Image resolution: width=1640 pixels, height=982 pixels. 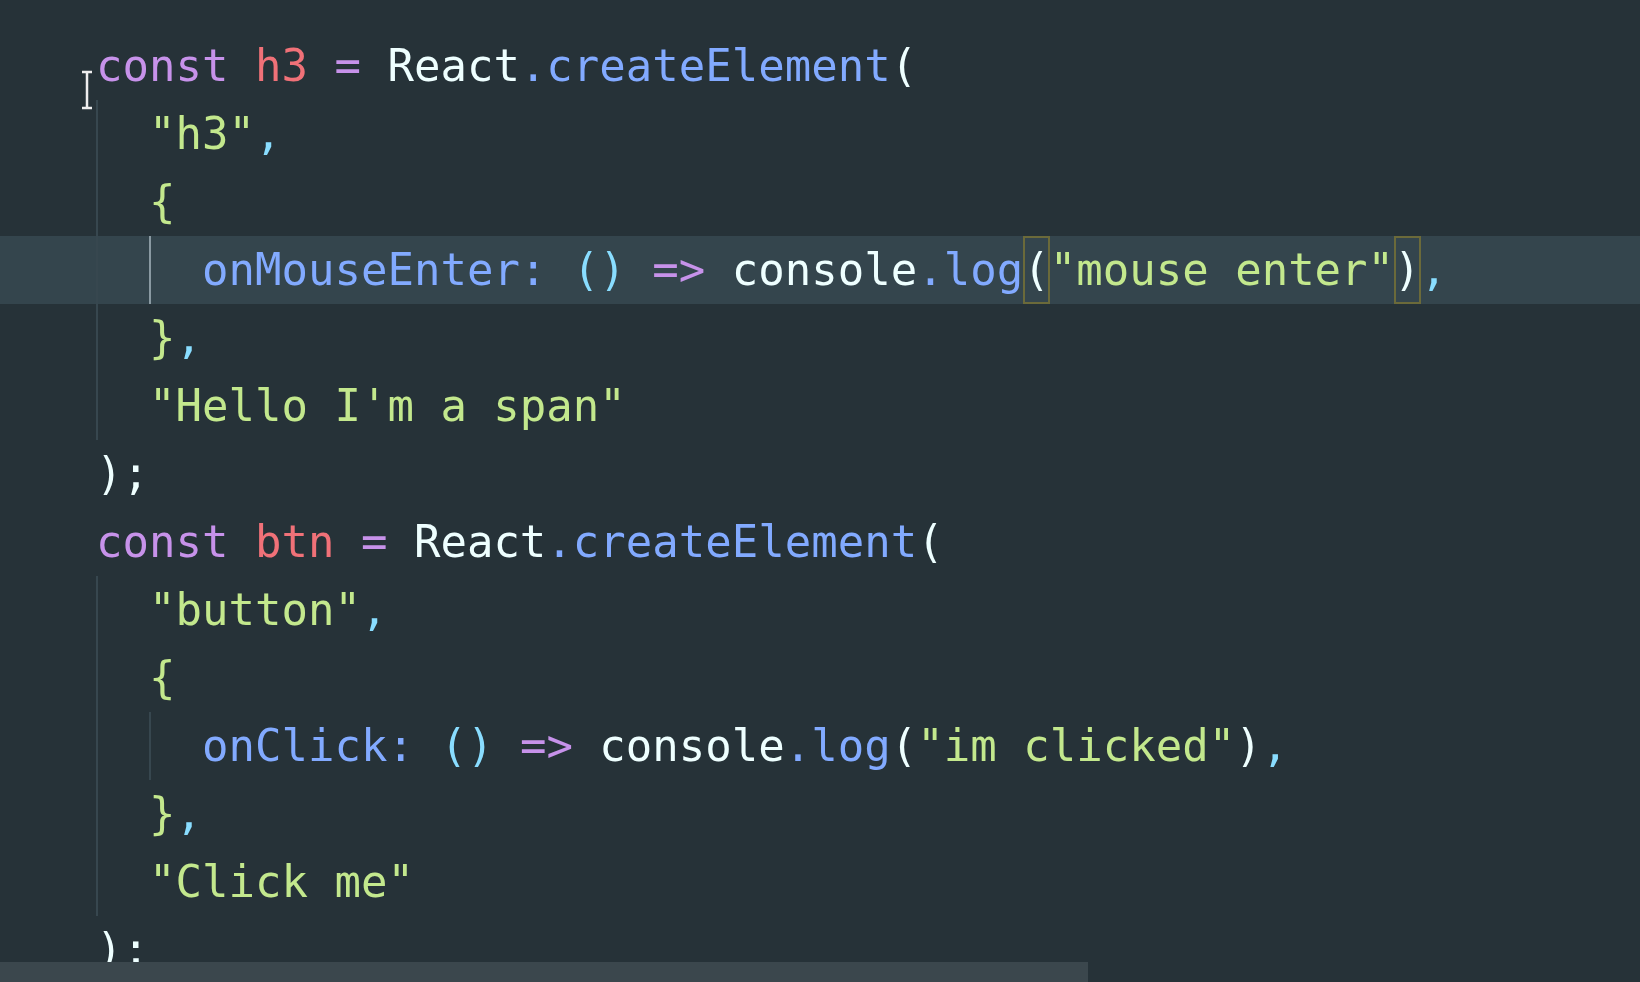 I want to click on code-line: onMouseEnter: () => console.log("mouse enter"),, so click(x=825, y=270).